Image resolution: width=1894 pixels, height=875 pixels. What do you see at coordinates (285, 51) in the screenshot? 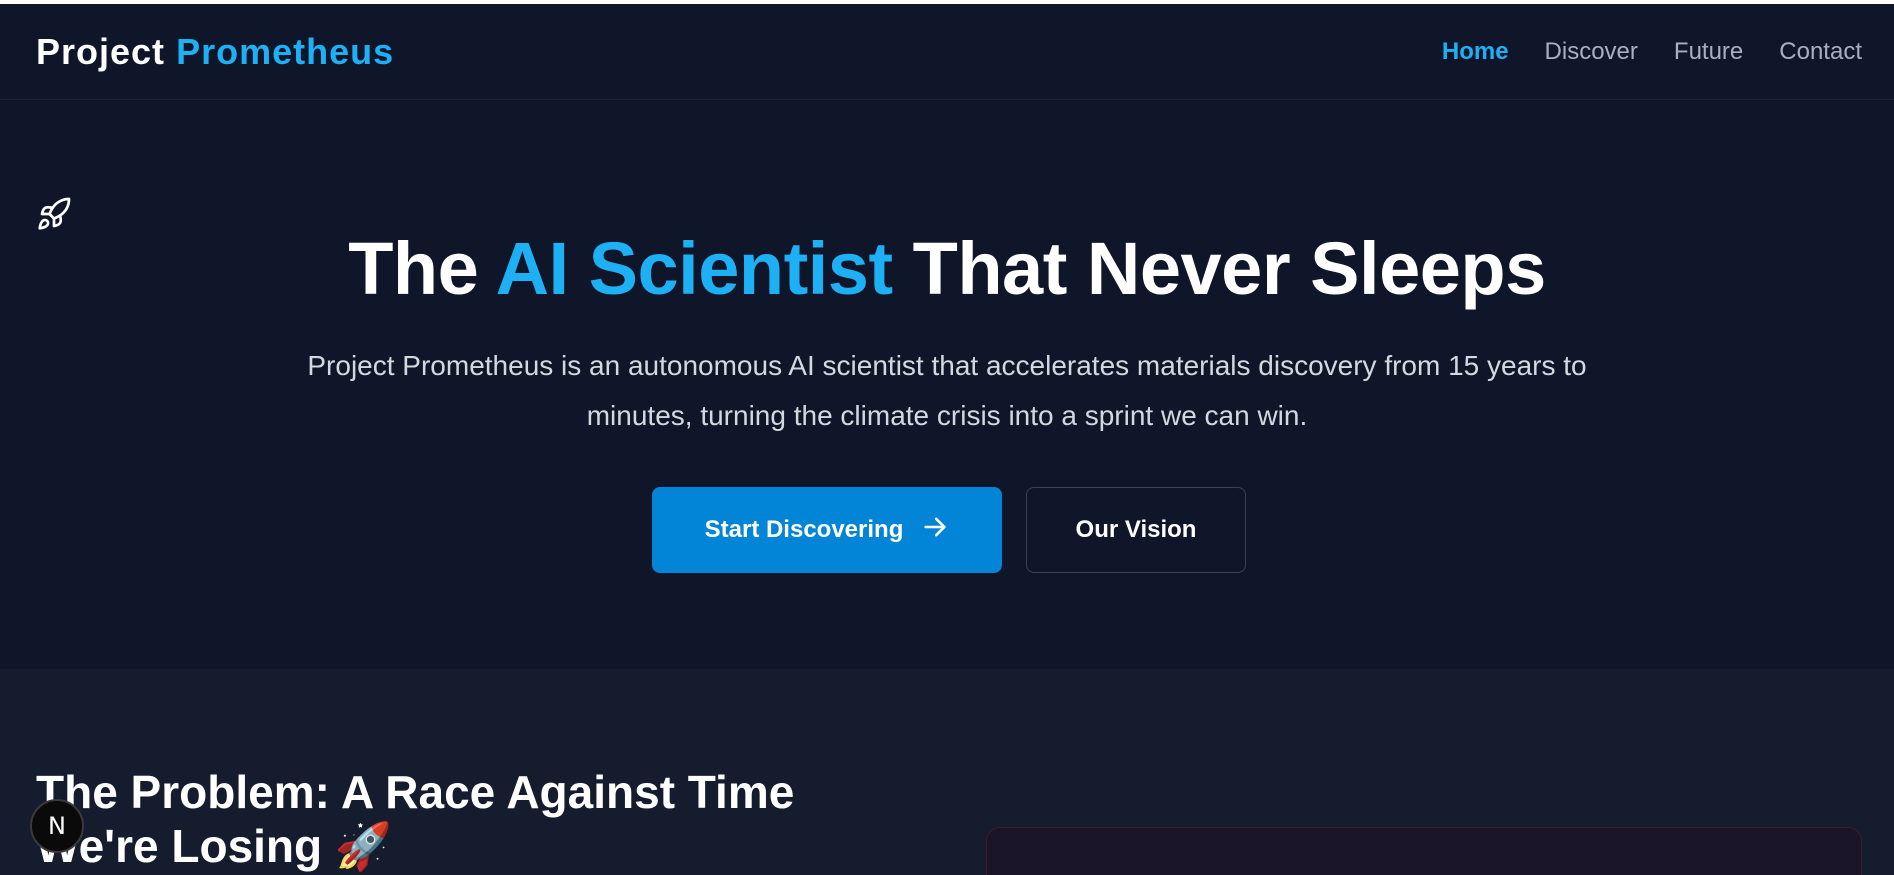
I see `brand-accent: Prometheus` at bounding box center [285, 51].